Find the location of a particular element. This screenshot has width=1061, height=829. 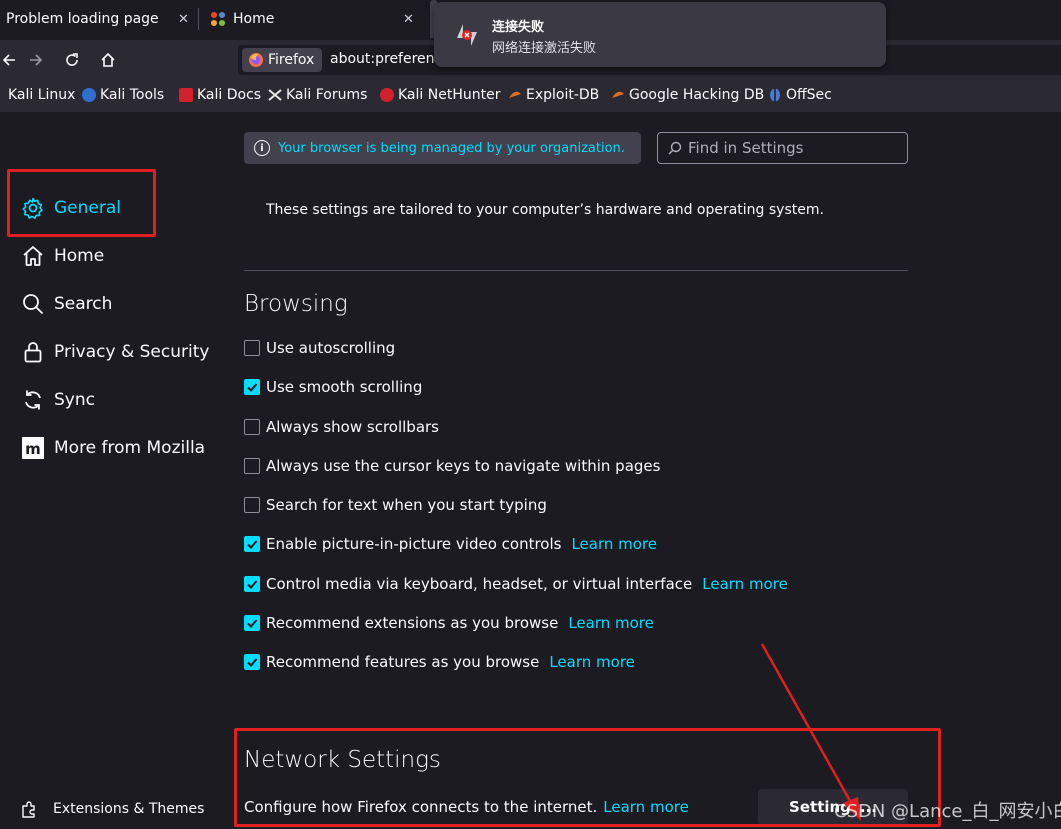

sidebar-item-label: Search is located at coordinates (83, 304).